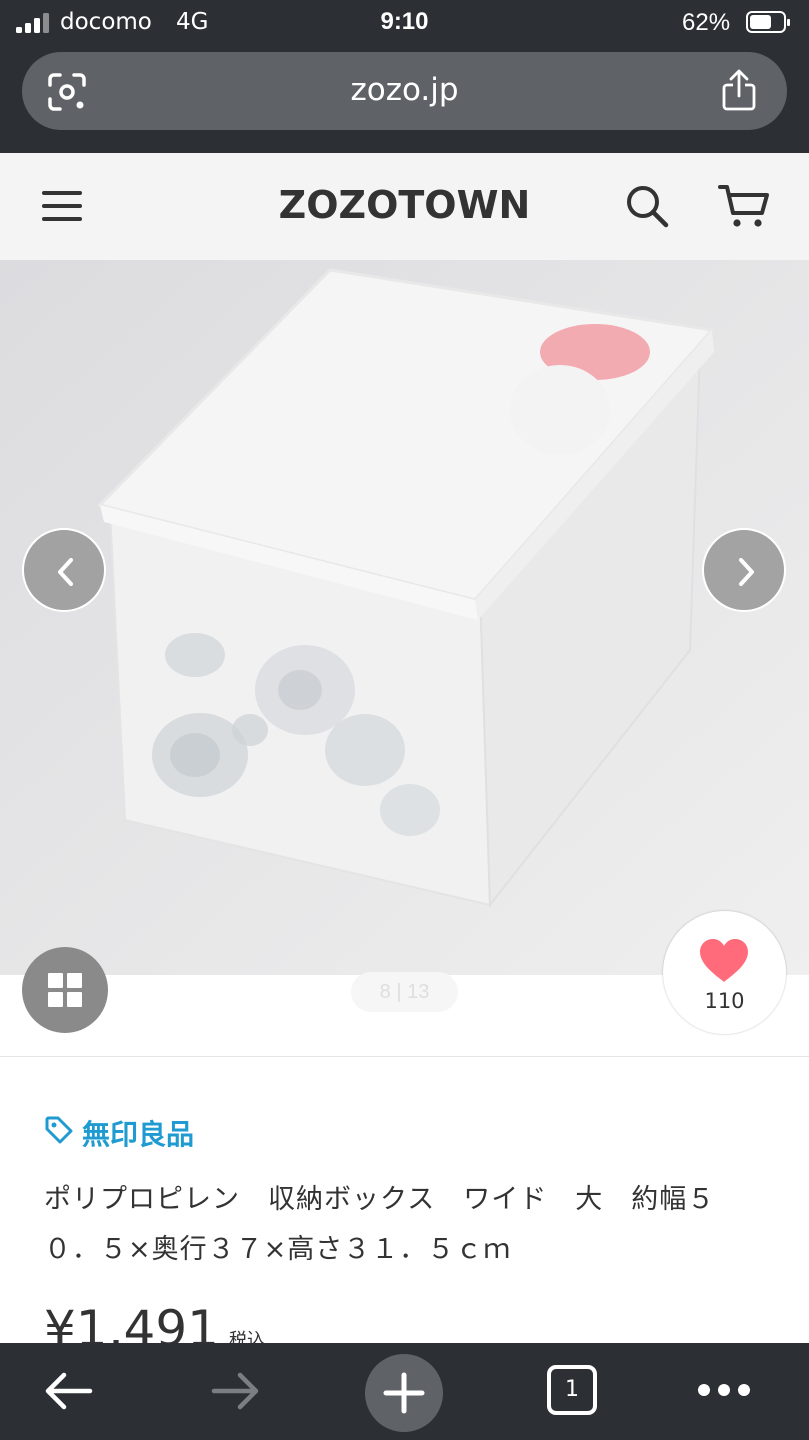 The image size is (809, 1440). I want to click on favorite-count: 110, so click(724, 1001).